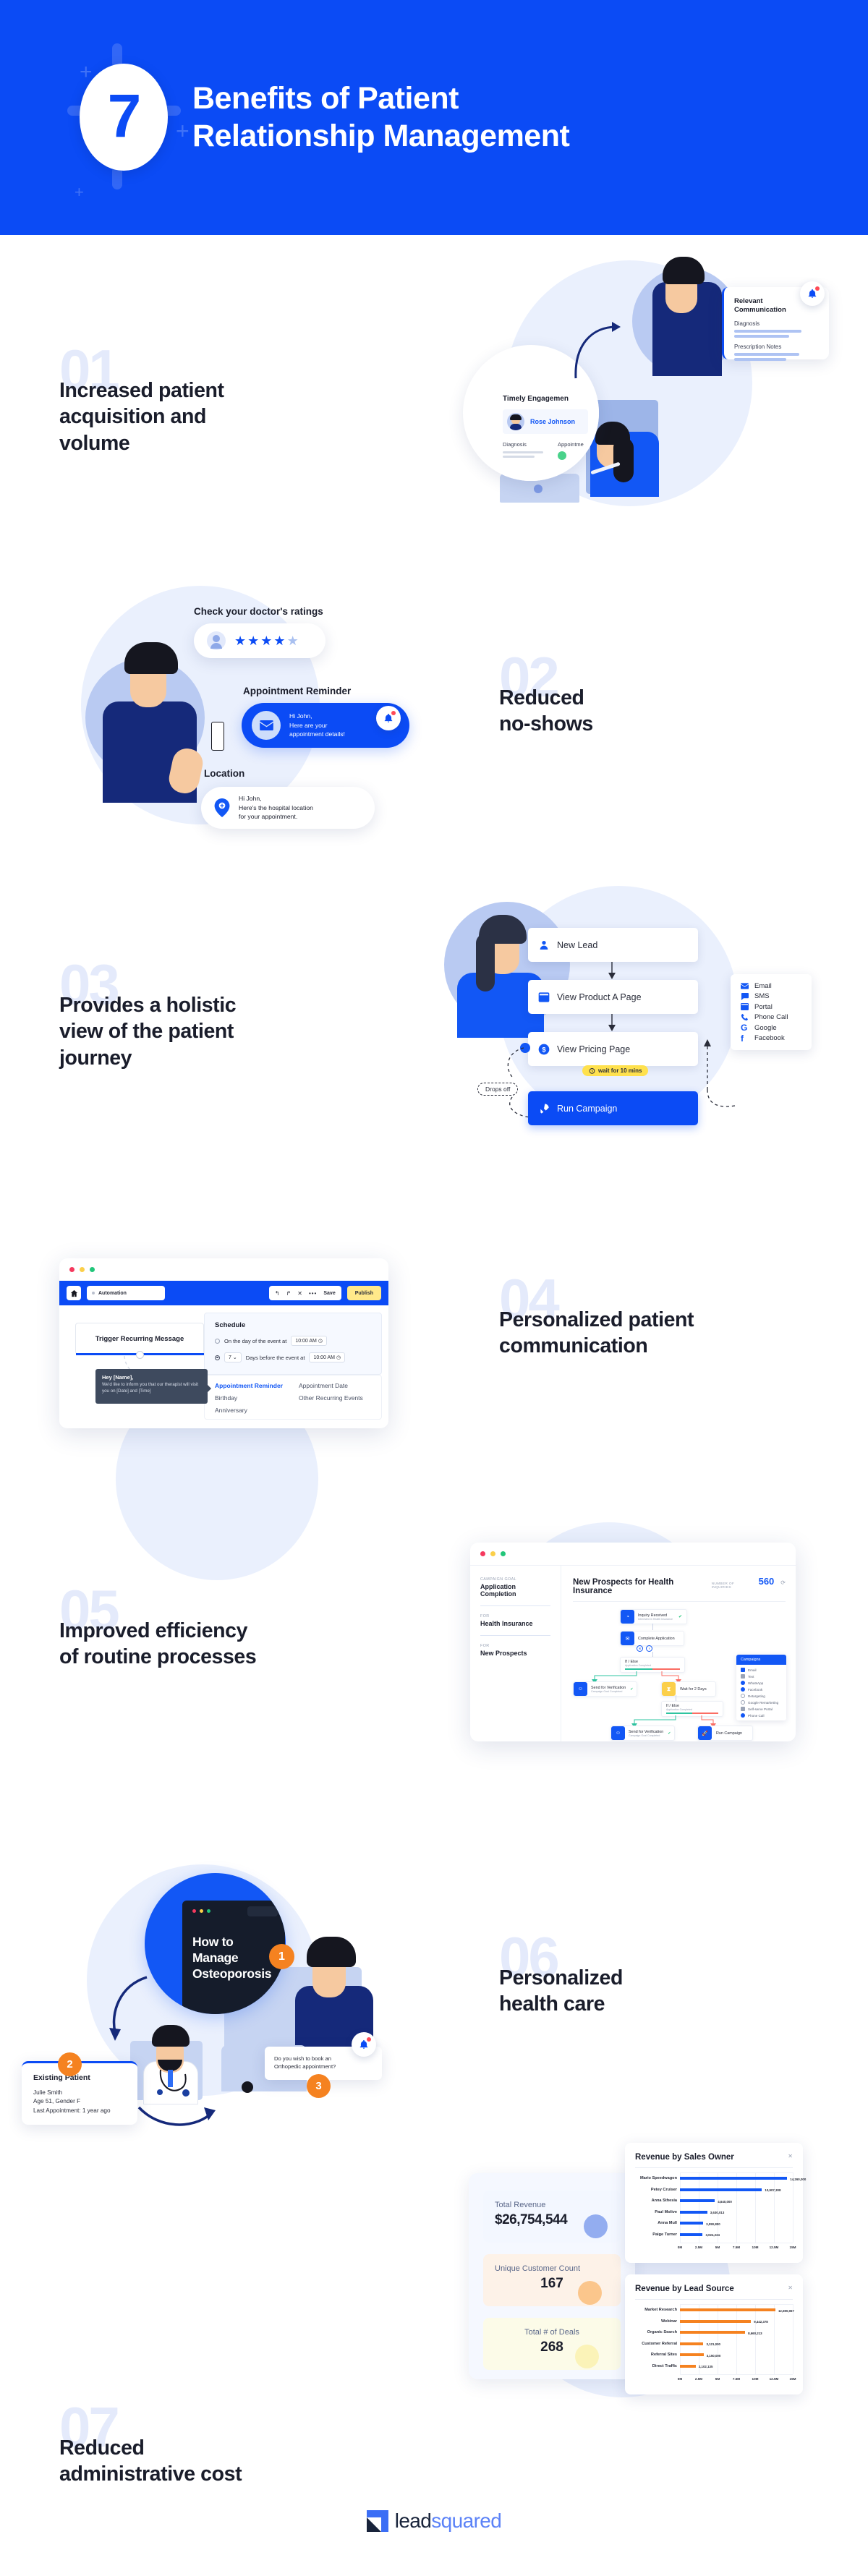  What do you see at coordinates (763, 1703) in the screenshot?
I see `campaign-item: Google Remarketing` at bounding box center [763, 1703].